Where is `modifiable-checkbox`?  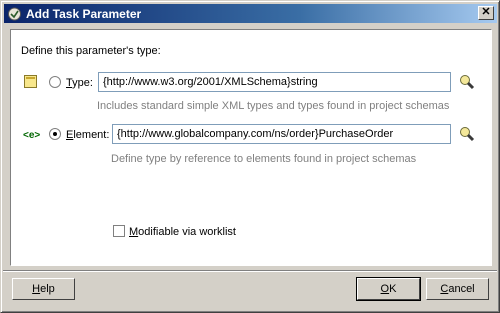 modifiable-checkbox is located at coordinates (119, 231).